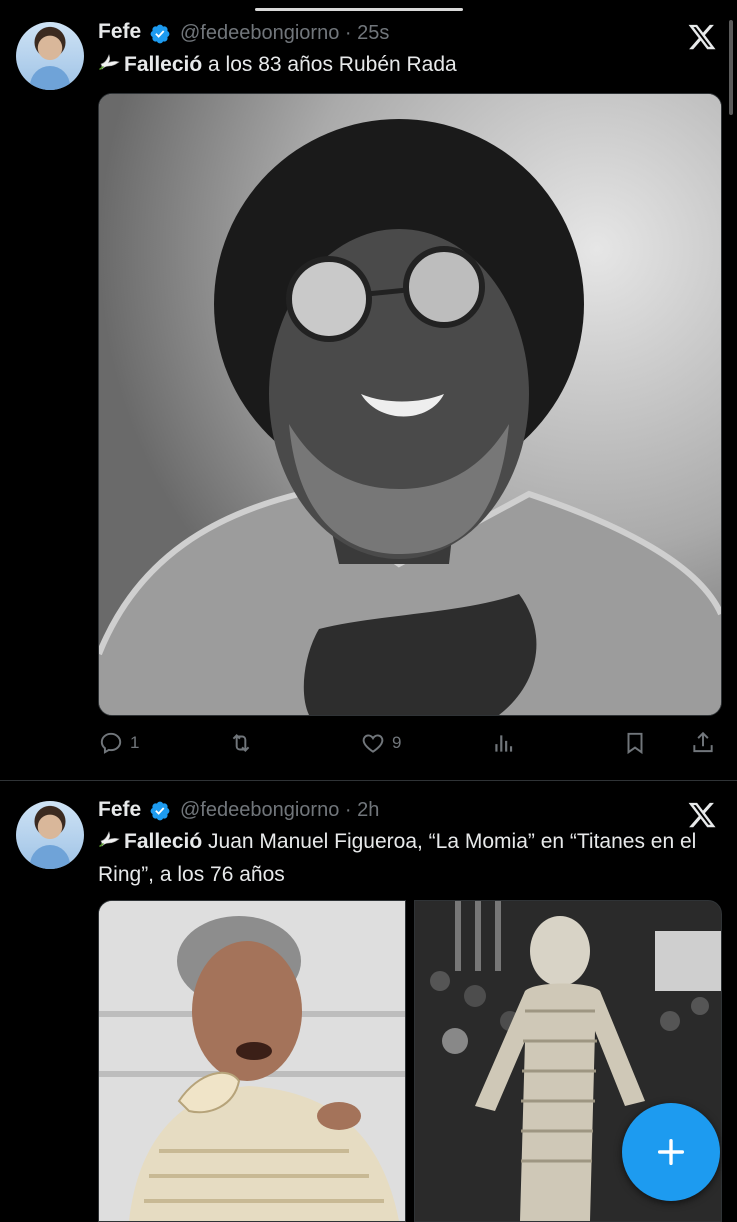  I want to click on retweet-icon, so click(241, 743).